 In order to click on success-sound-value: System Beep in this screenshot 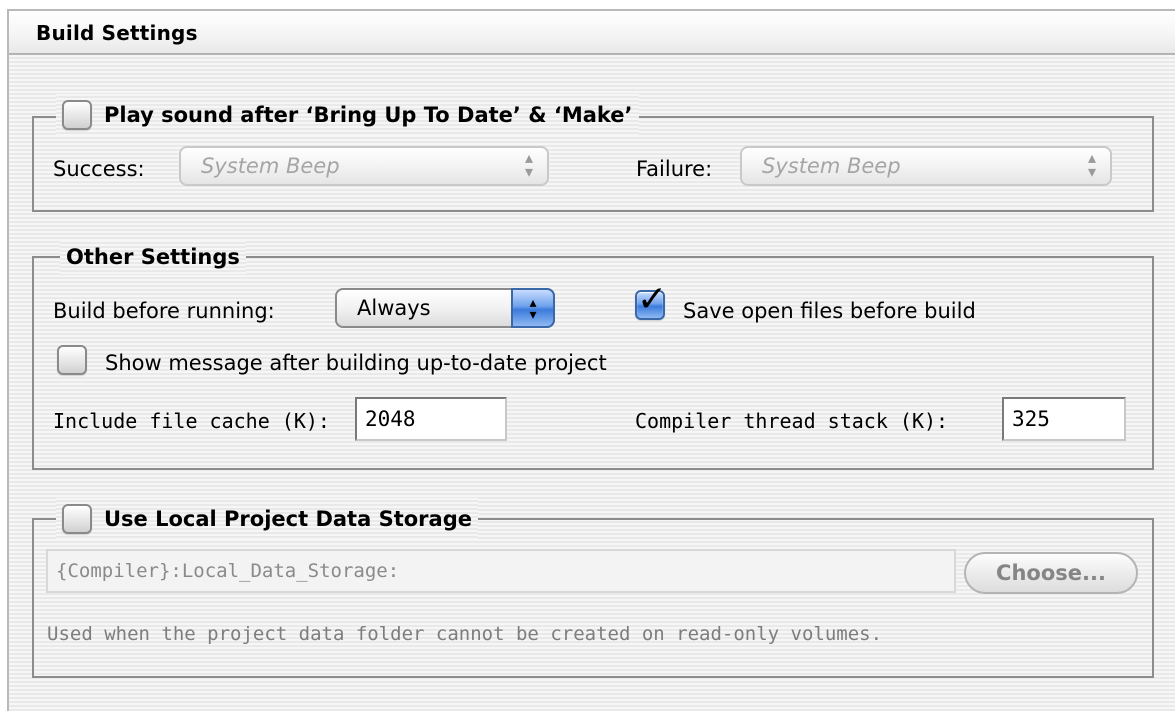, I will do `click(270, 166)`.